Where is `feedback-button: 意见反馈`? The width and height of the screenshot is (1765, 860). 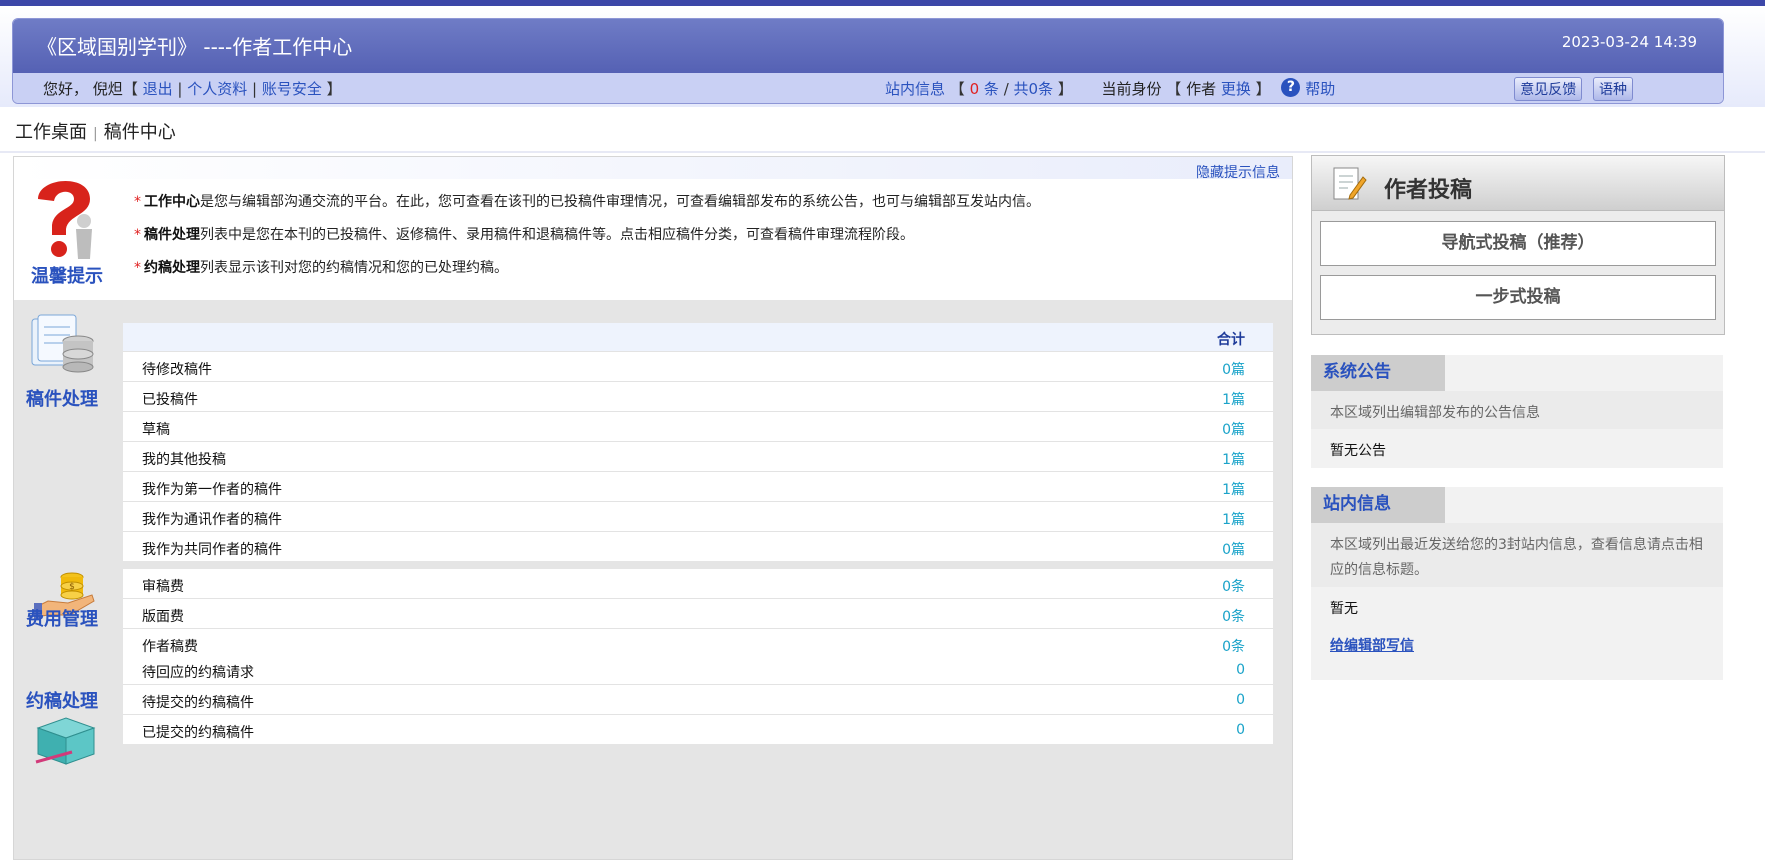 feedback-button: 意见反馈 is located at coordinates (1548, 89).